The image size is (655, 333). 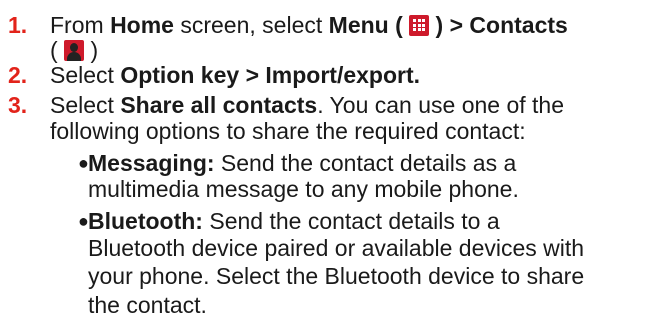 I want to click on bullet-line: Bluetooth: Send the contact details to a, so click(x=294, y=221).